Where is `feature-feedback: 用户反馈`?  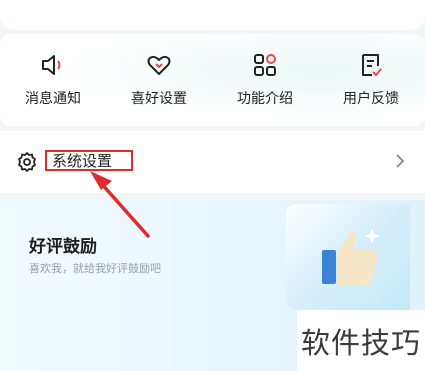
feature-feedback: 用户反馈 is located at coordinates (371, 80).